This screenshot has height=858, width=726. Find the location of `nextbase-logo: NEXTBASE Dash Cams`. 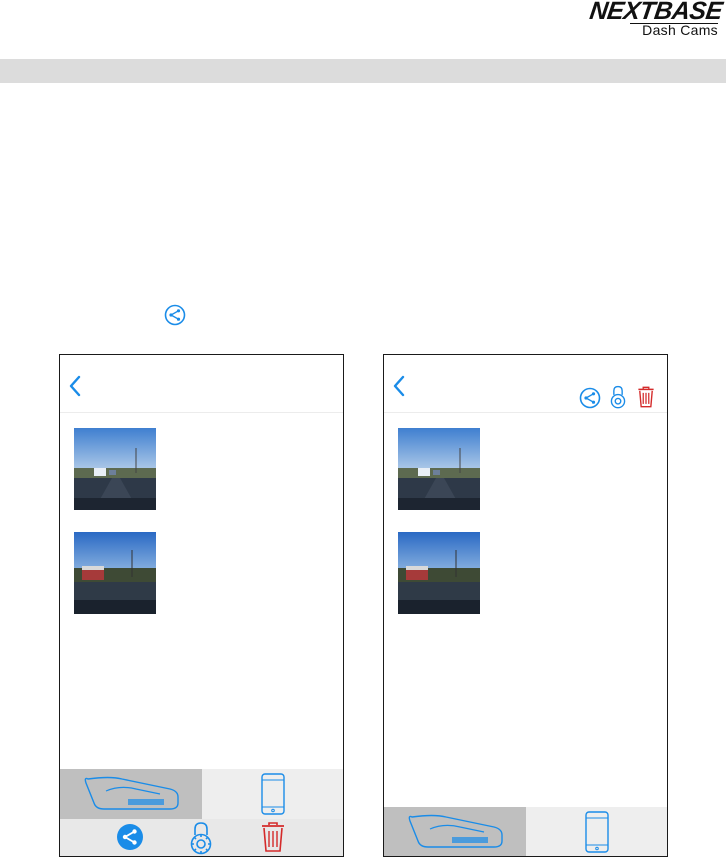

nextbase-logo: NEXTBASE Dash Cams is located at coordinates (617, 20).